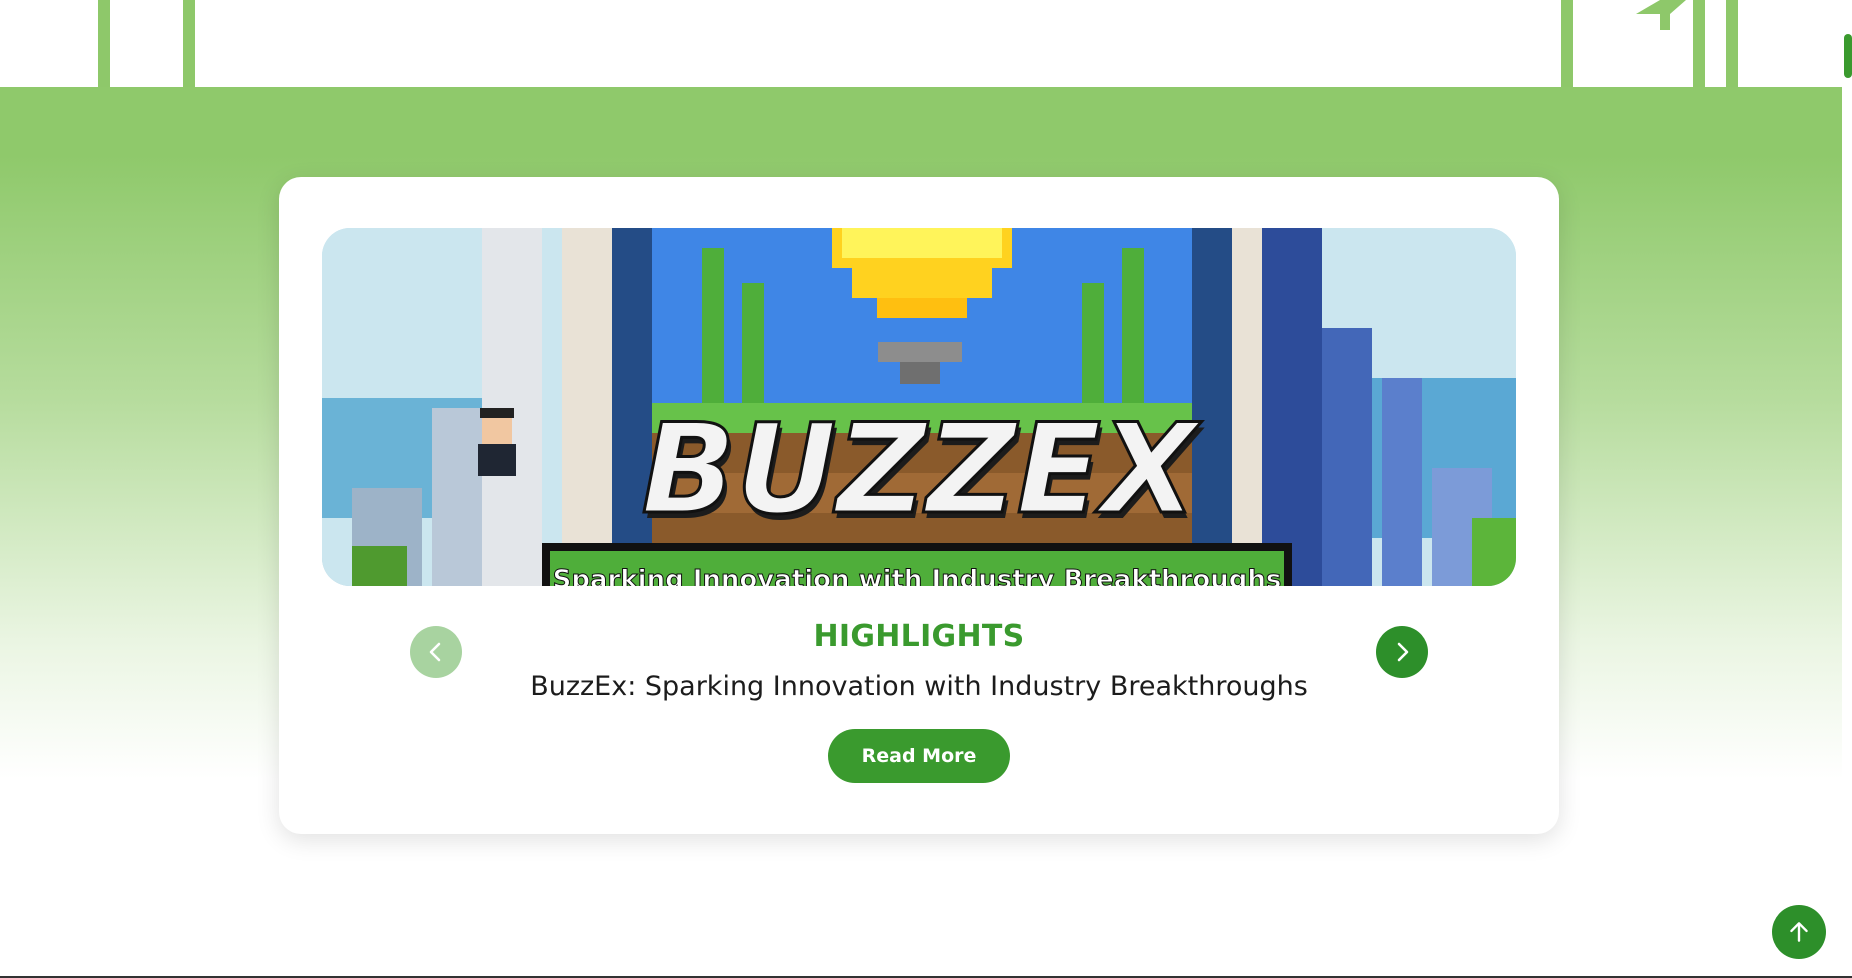 Image resolution: width=1852 pixels, height=978 pixels. Describe the element at coordinates (1847, 489) in the screenshot. I see `page-scrollbar` at that location.